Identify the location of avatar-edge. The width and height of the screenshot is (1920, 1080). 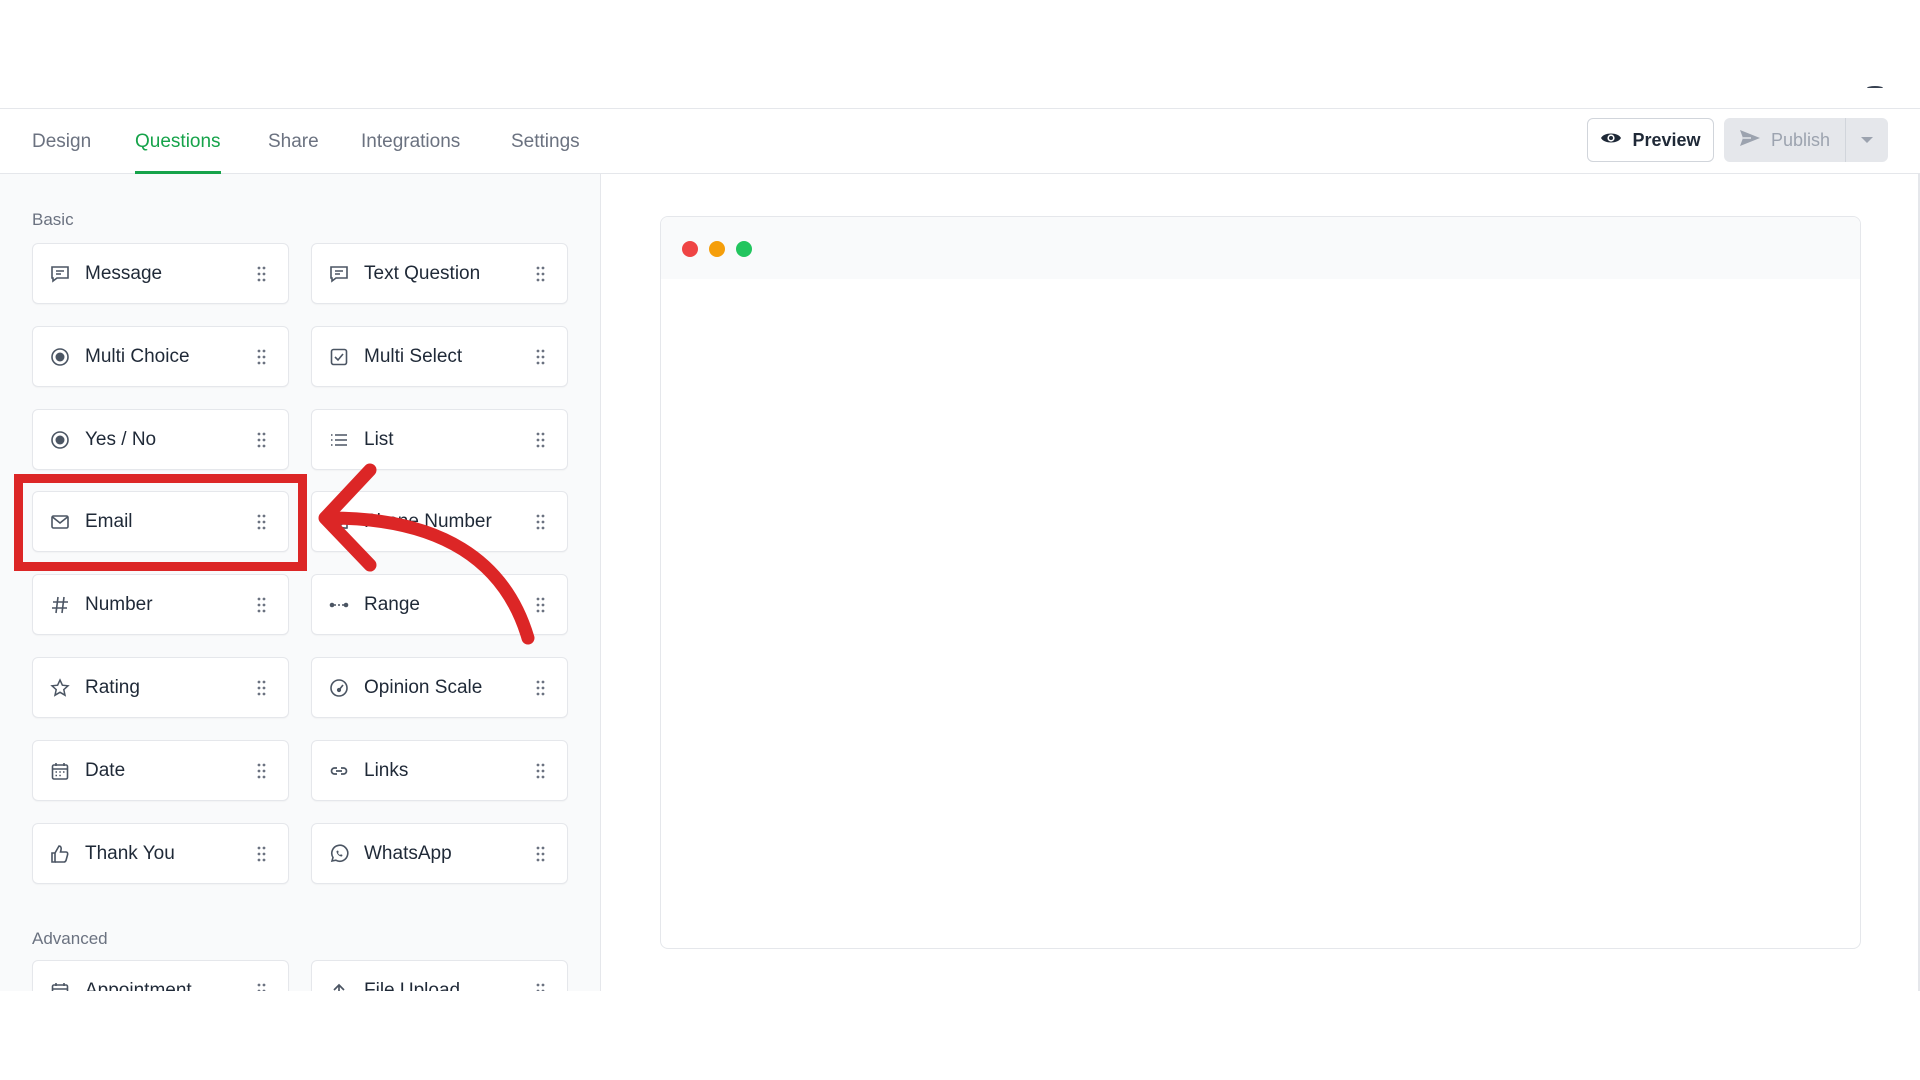
(1875, 88).